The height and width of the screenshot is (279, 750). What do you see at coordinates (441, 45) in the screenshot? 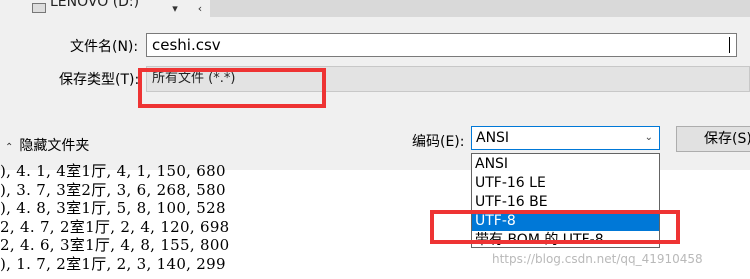
I see `file-name-input: ceshi.csv` at bounding box center [441, 45].